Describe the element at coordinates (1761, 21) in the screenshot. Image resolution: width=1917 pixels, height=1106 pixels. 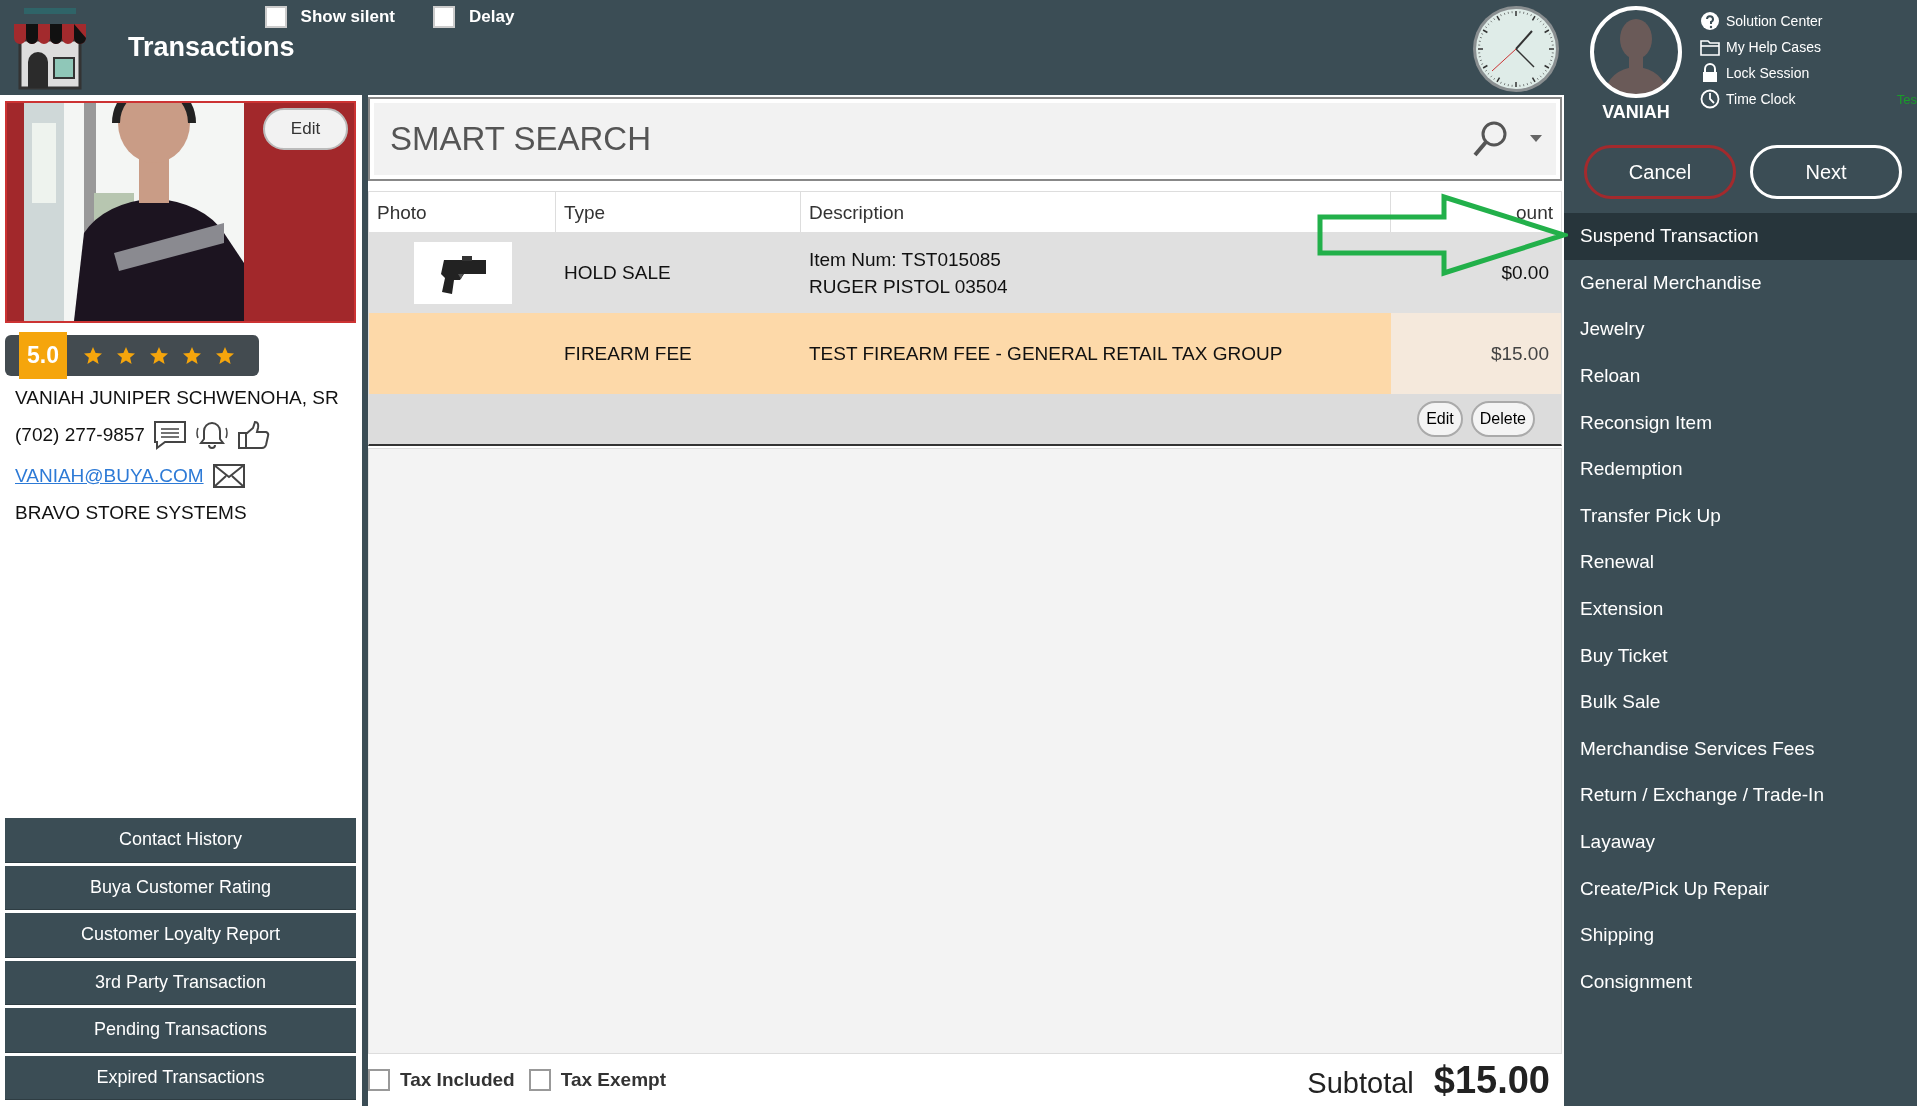
I see `help-link: Solution Center` at that location.